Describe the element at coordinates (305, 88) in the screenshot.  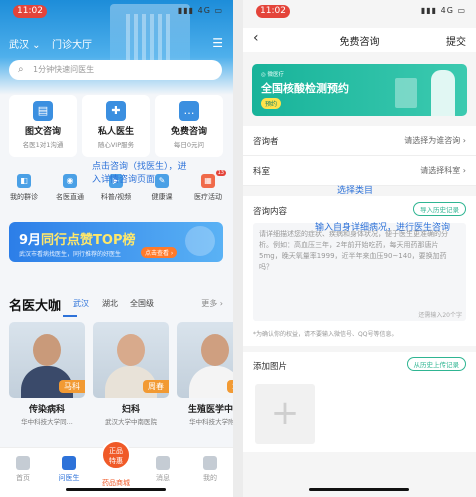
I see `banner-title: 全国核酸检测预约` at that location.